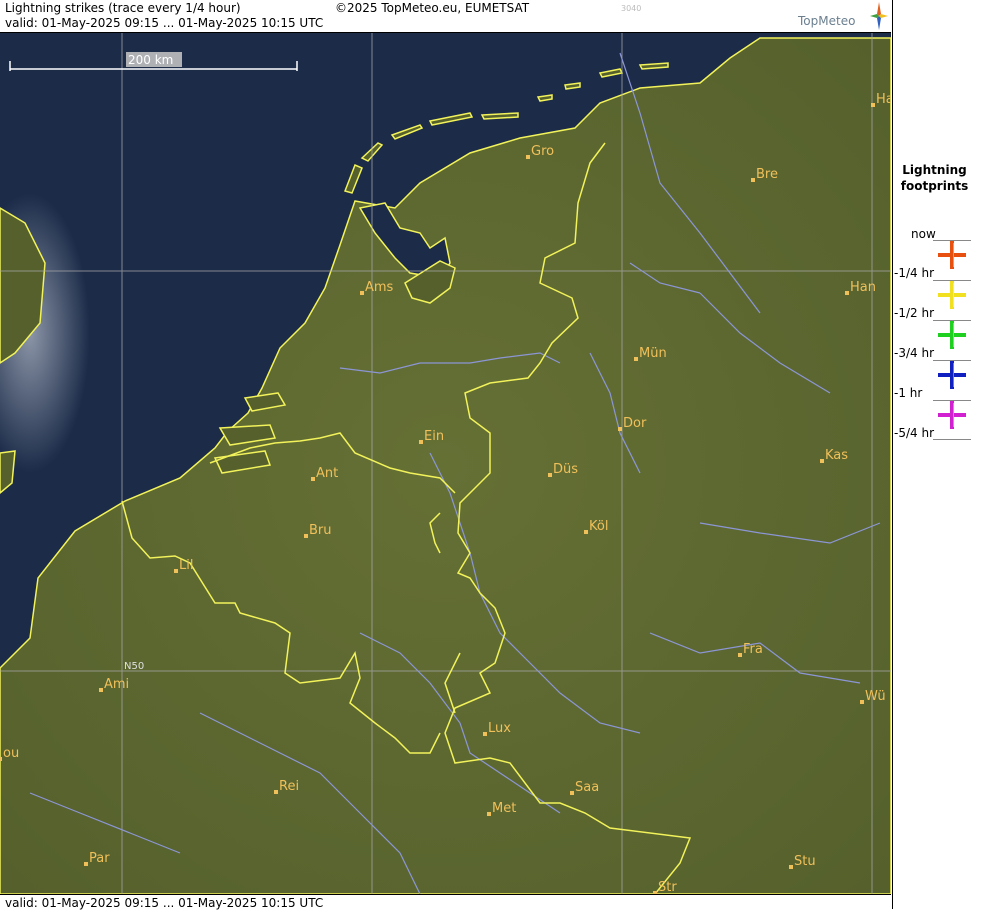 Image resolution: width=983 pixels, height=910 pixels. I want to click on legend-title-line1: Lightning, so click(934, 170).